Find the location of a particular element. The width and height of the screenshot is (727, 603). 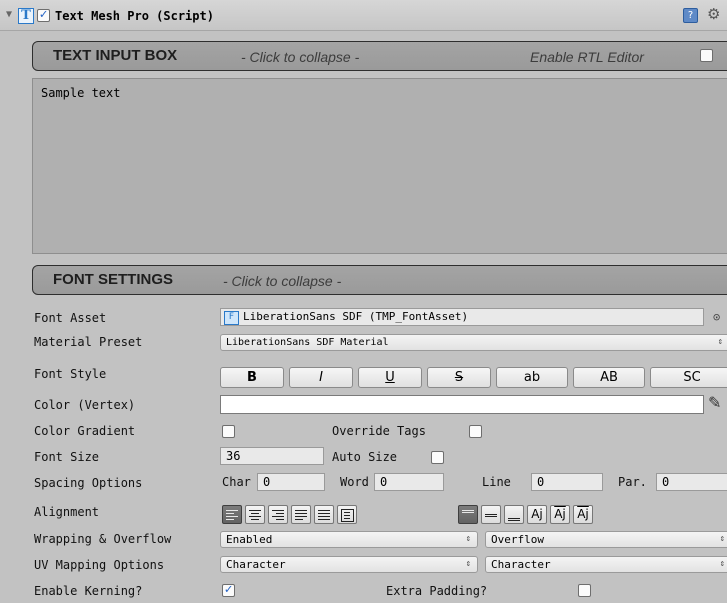

kerning-label: Enable Kerning? is located at coordinates (88, 591).